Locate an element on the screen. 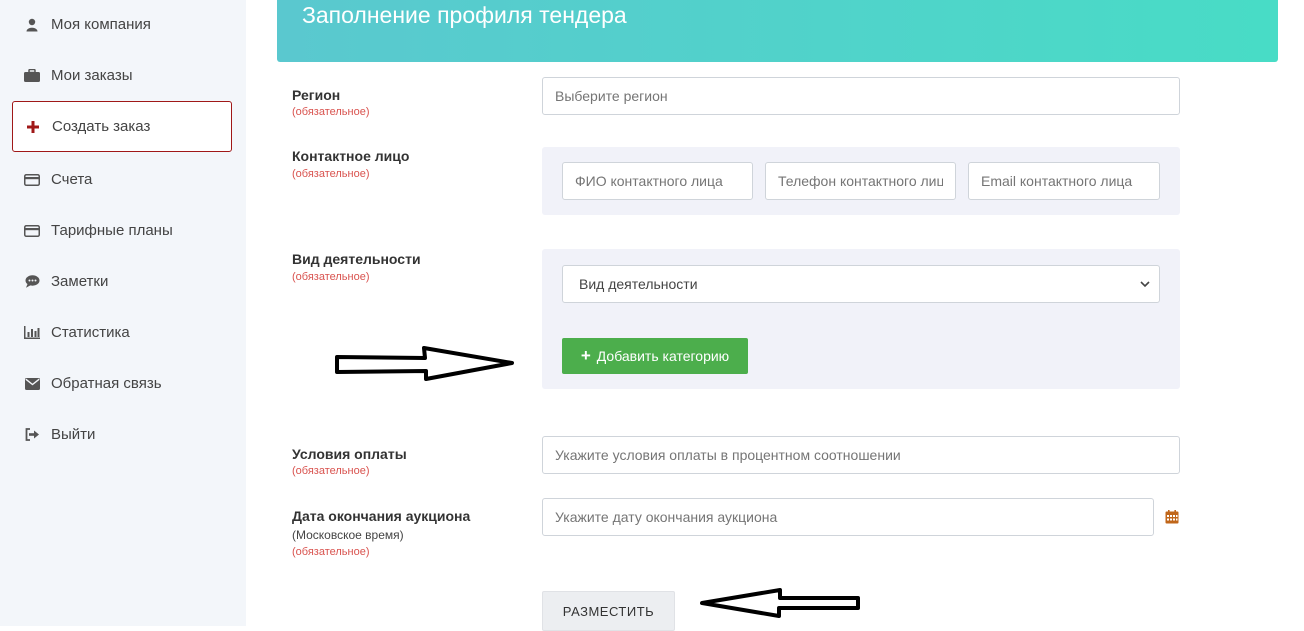 The height and width of the screenshot is (631, 1304). activity-select-value: Вид деятельности is located at coordinates (638, 284).